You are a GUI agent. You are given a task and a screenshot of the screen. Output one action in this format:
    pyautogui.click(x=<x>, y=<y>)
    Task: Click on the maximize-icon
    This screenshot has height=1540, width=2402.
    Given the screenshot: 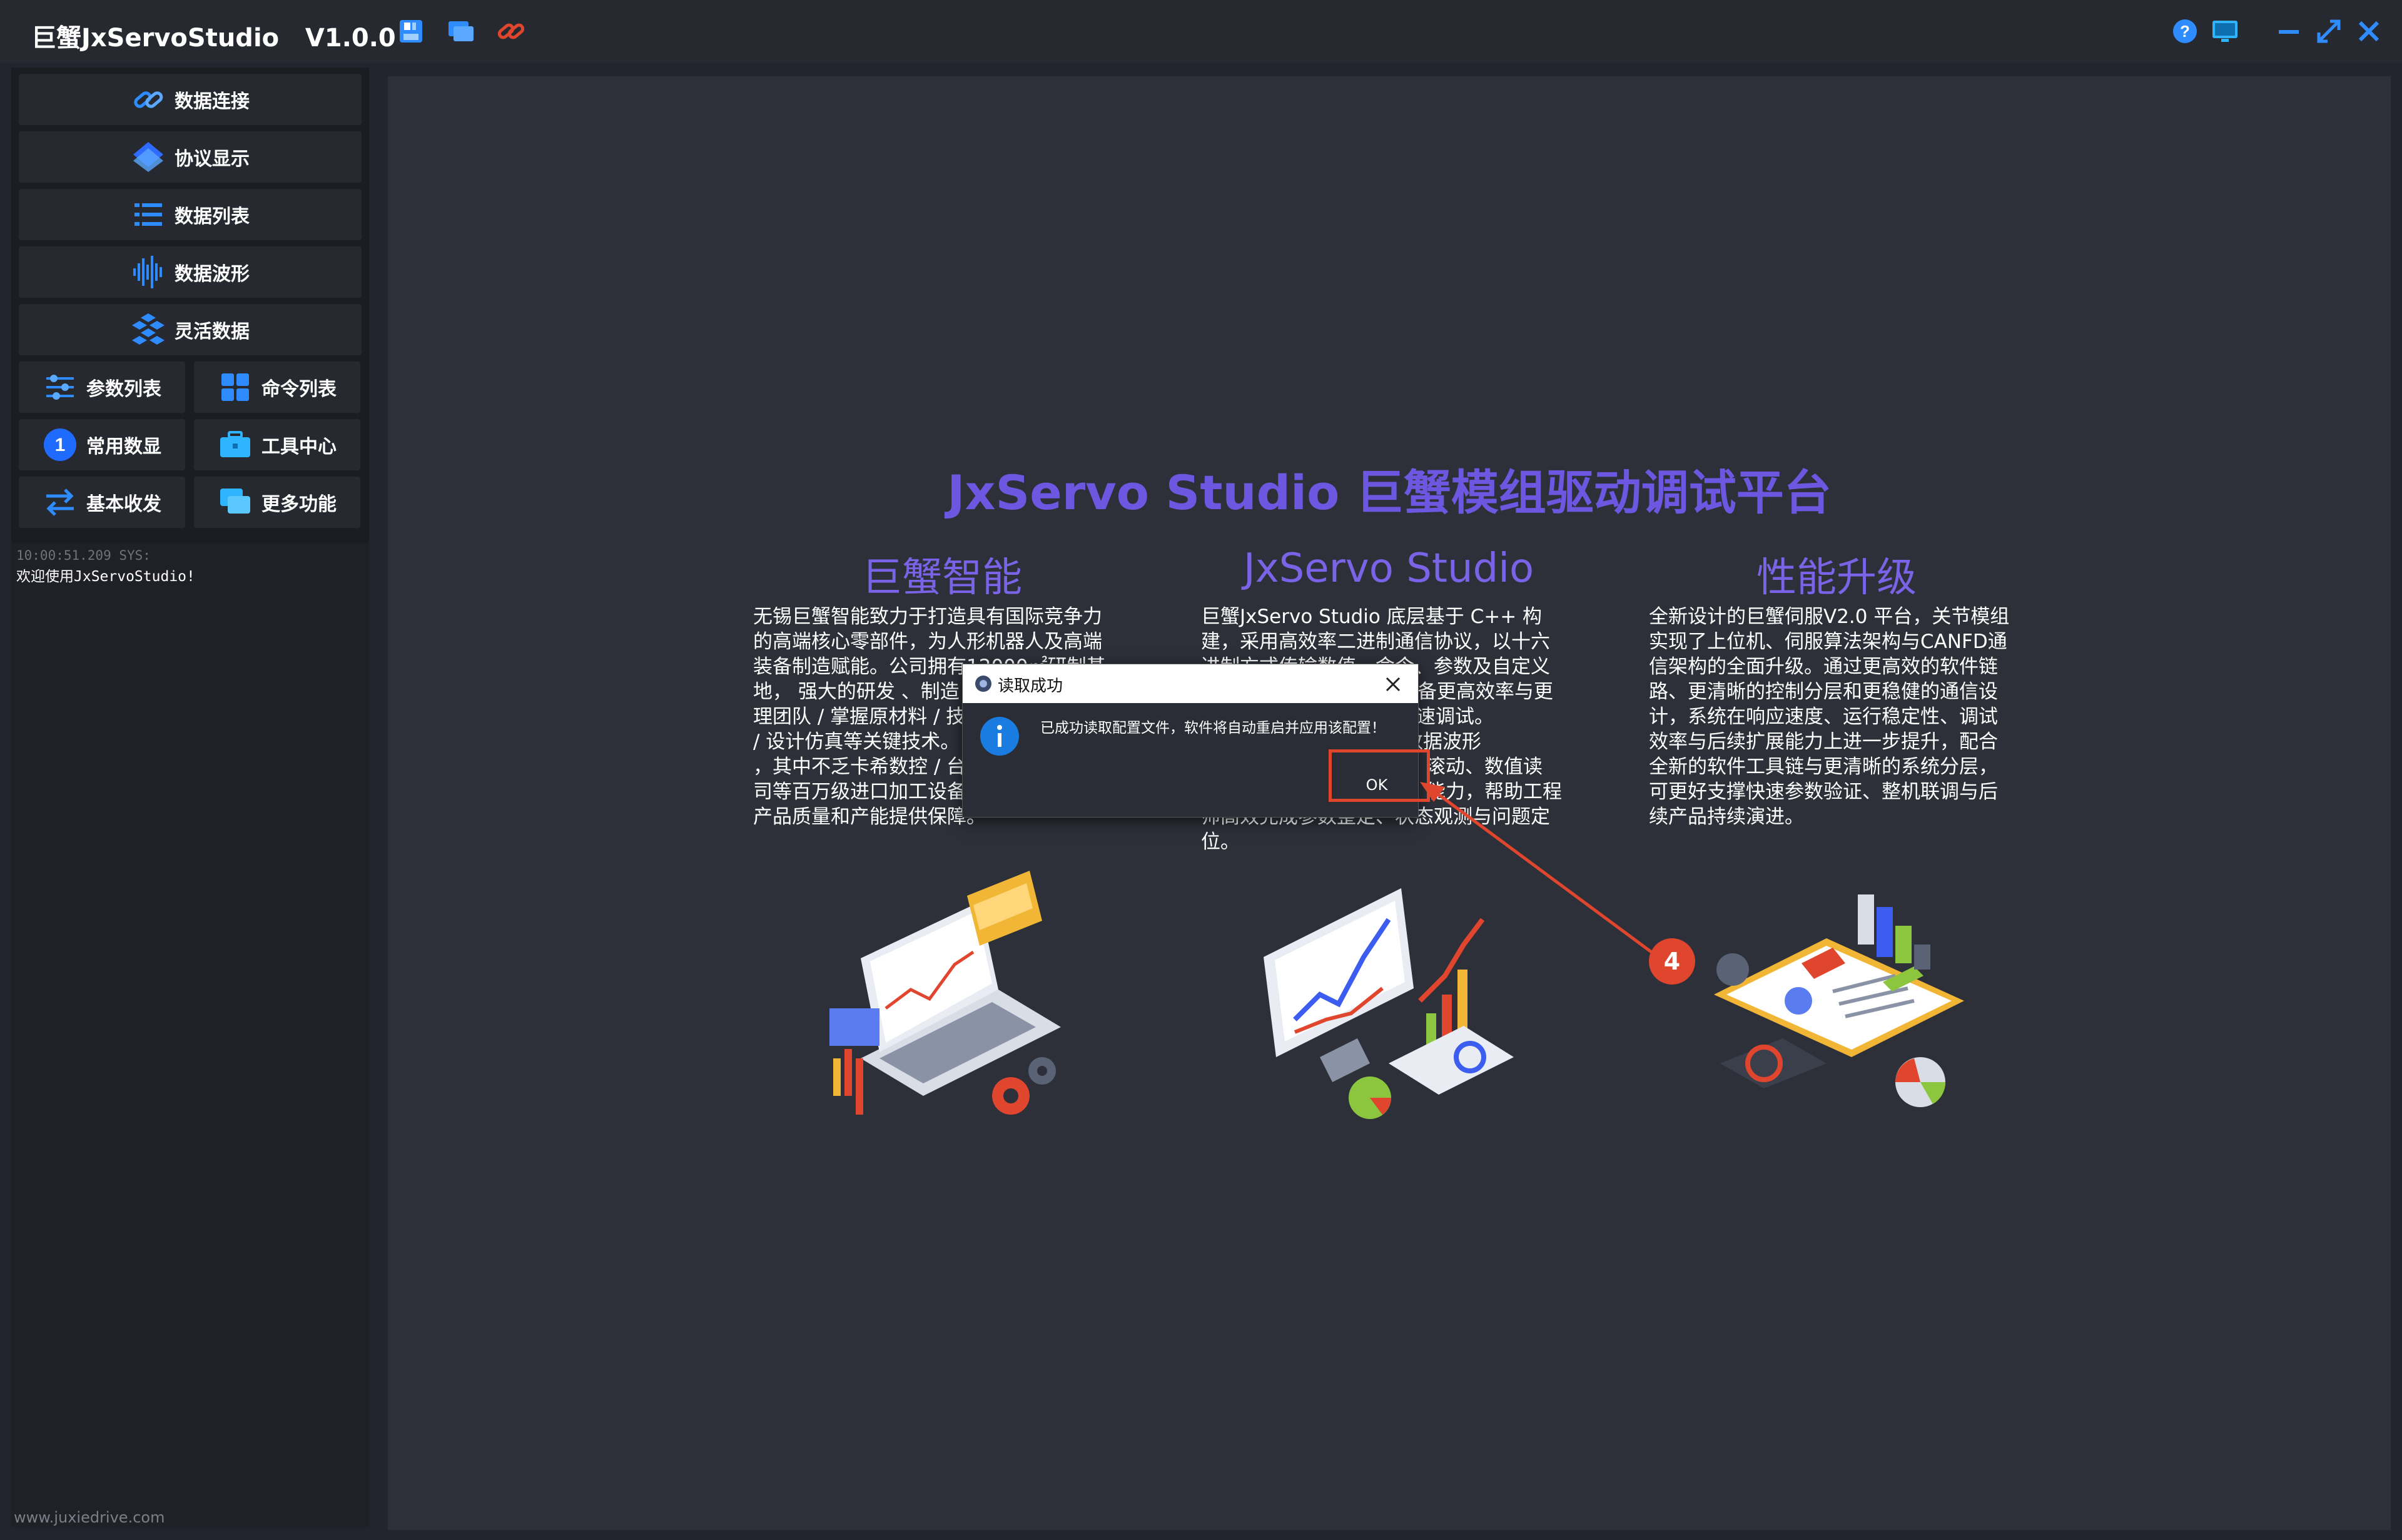 What is the action you would take?
    pyautogui.click(x=2329, y=31)
    